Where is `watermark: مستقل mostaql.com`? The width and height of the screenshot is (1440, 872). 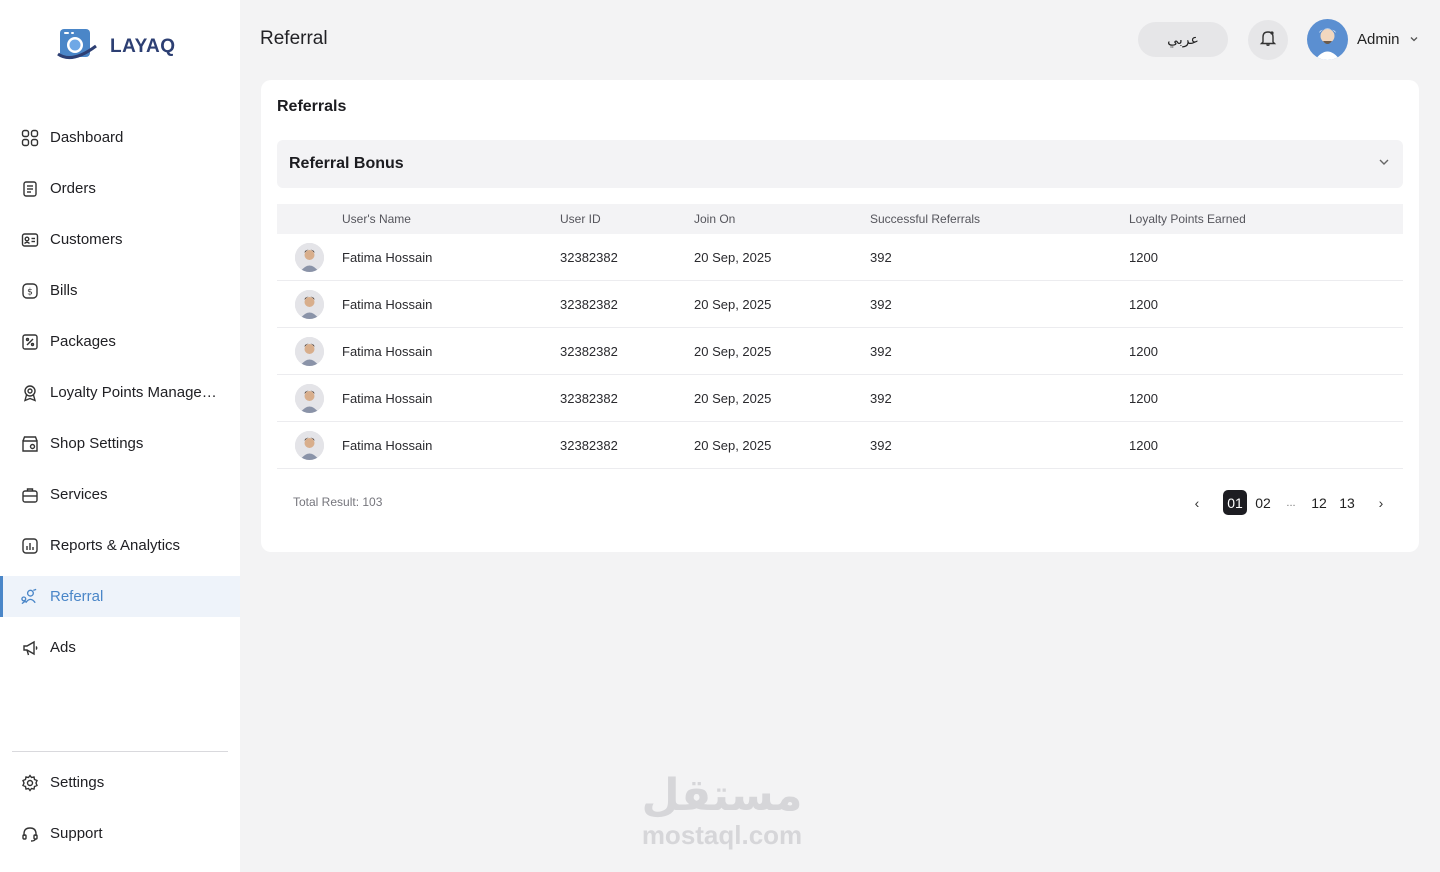 watermark: مستقل mostaql.com is located at coordinates (722, 809).